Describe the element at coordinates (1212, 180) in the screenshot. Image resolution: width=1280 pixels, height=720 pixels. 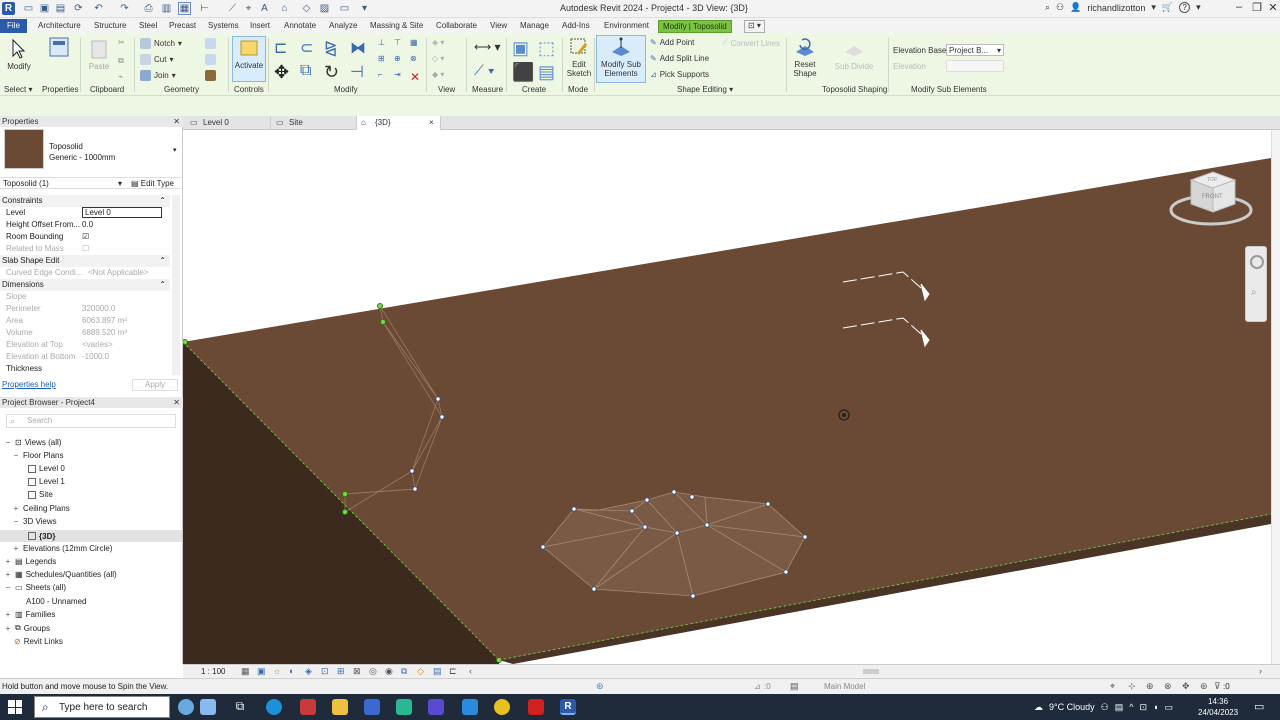
I see `viewcube-top-label: TOP` at that location.